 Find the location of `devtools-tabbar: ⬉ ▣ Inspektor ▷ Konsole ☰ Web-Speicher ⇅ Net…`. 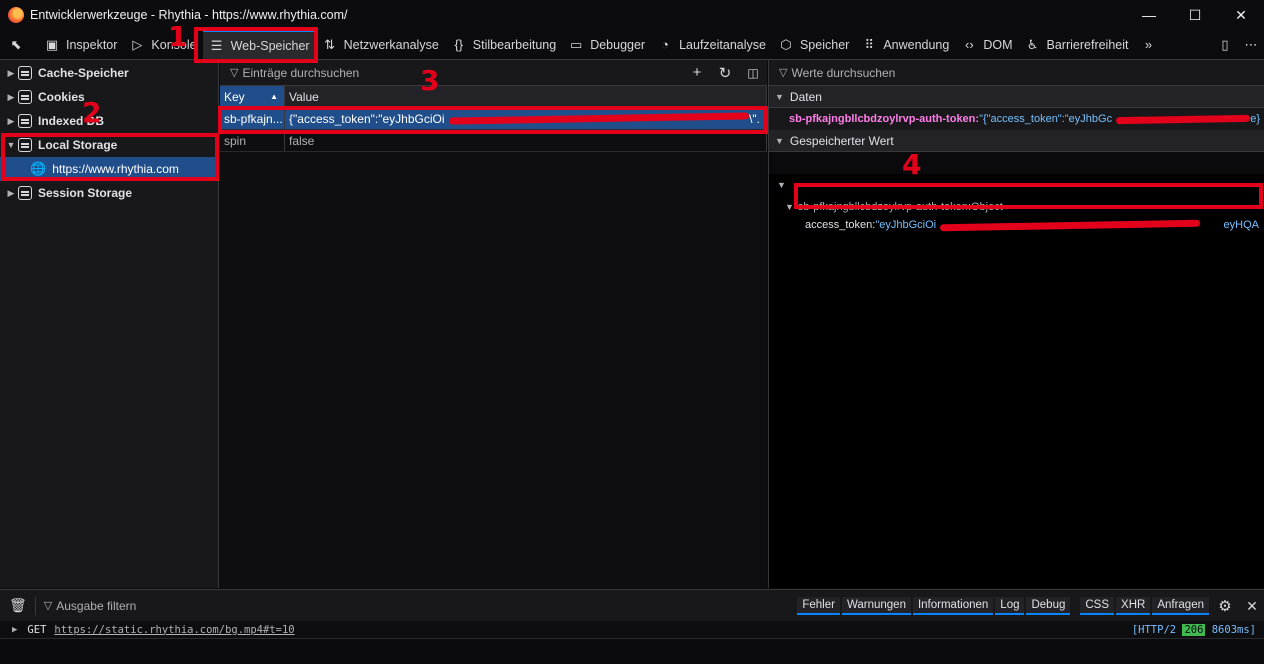

devtools-tabbar: ⬉ ▣ Inspektor ▷ Konsole ☰ Web-Speicher ⇅ Net… is located at coordinates (632, 44).